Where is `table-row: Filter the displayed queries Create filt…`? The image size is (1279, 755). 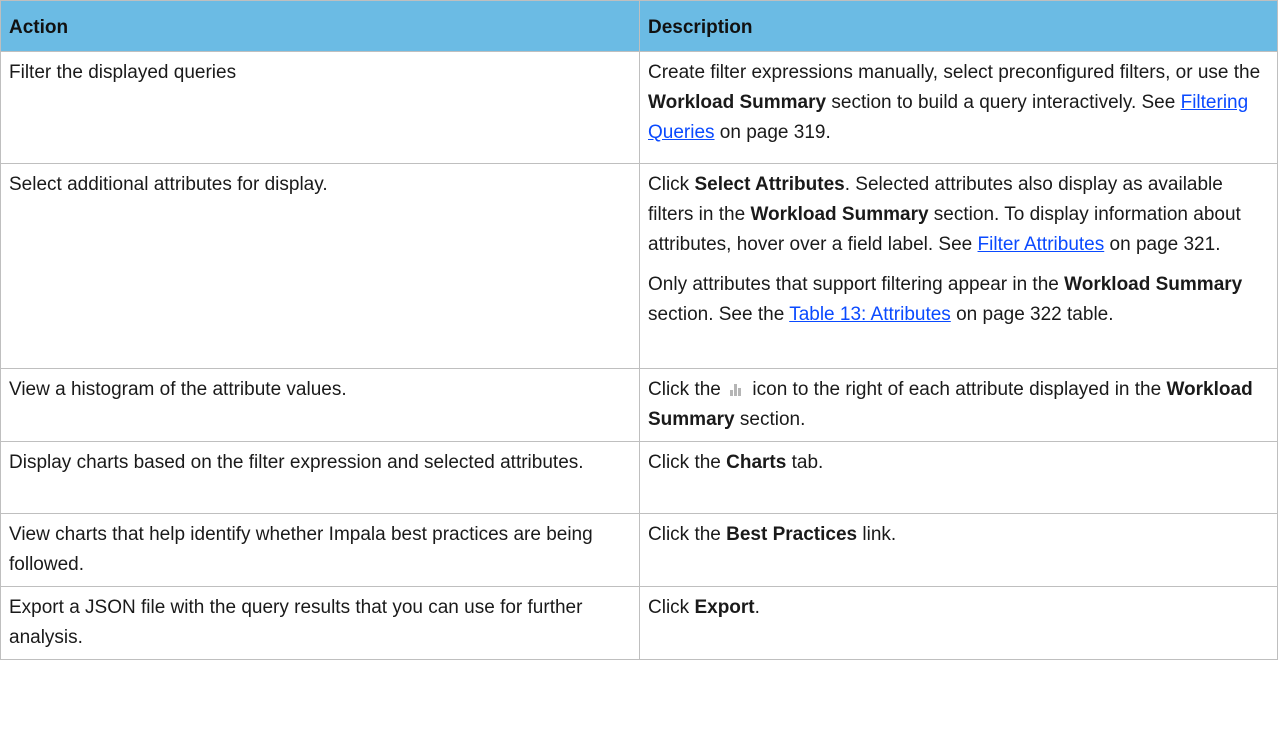 table-row: Filter the displayed queries Create filt… is located at coordinates (639, 107).